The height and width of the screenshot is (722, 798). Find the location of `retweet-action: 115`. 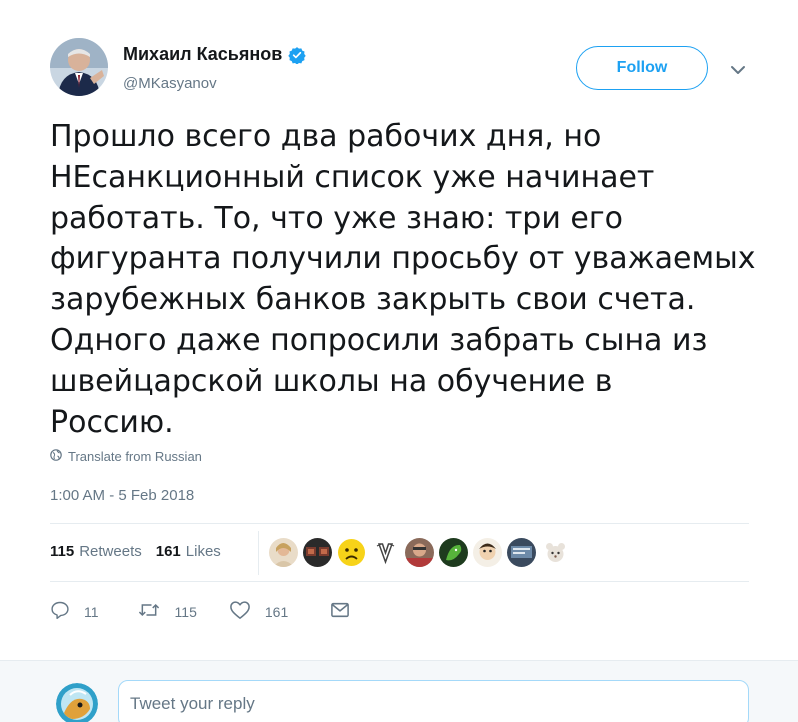

retweet-action: 115 is located at coordinates (167, 611).